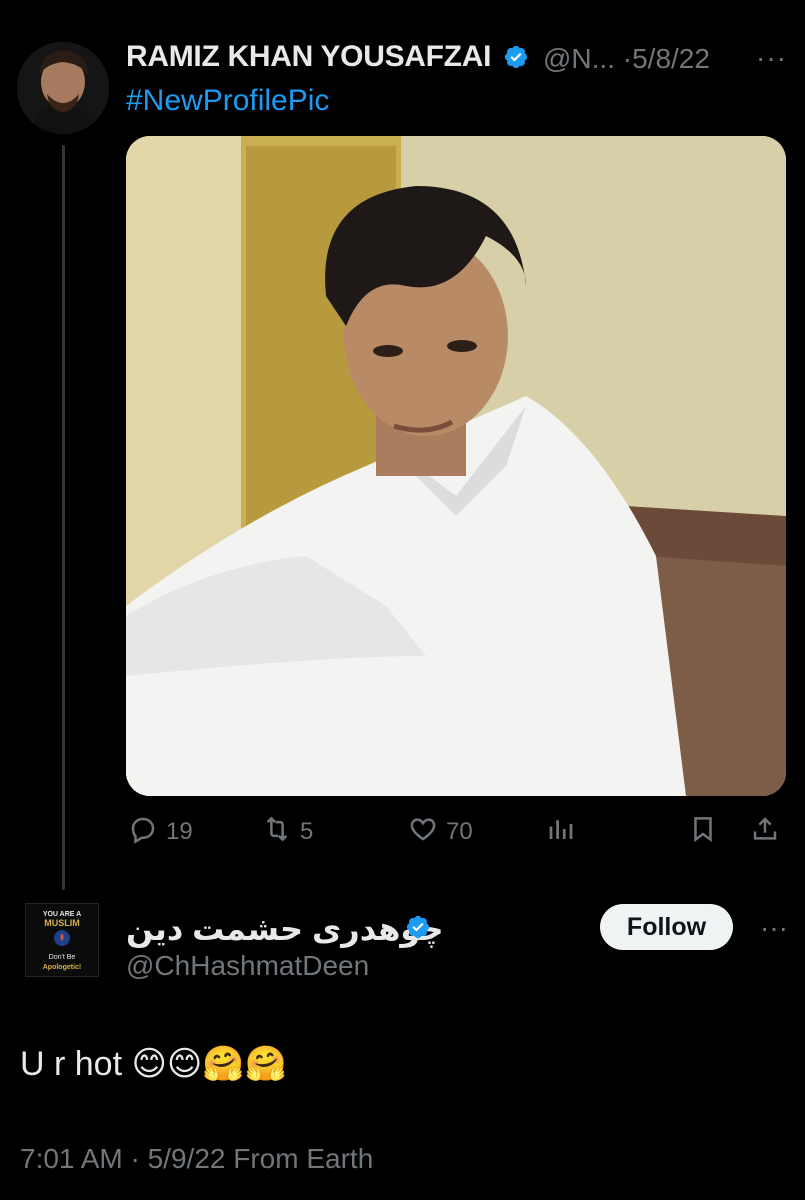  I want to click on bookmark-action, so click(703, 832).